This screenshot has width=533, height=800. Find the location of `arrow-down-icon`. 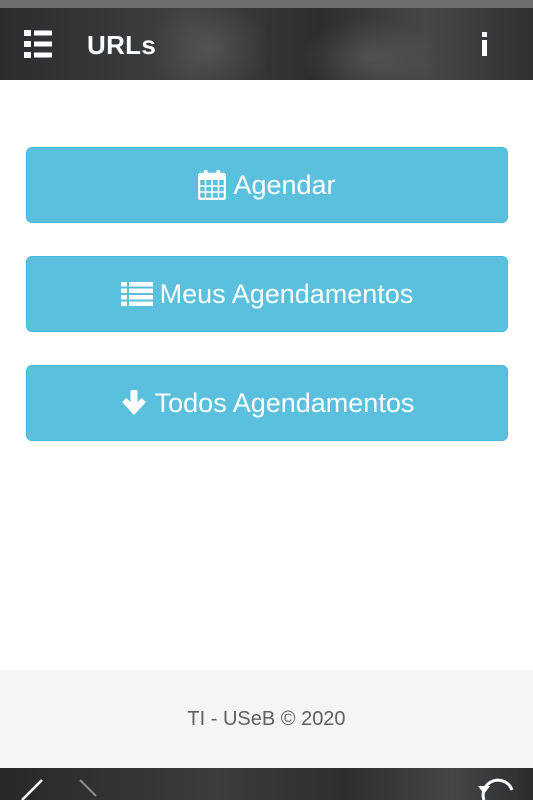

arrow-down-icon is located at coordinates (133, 402).